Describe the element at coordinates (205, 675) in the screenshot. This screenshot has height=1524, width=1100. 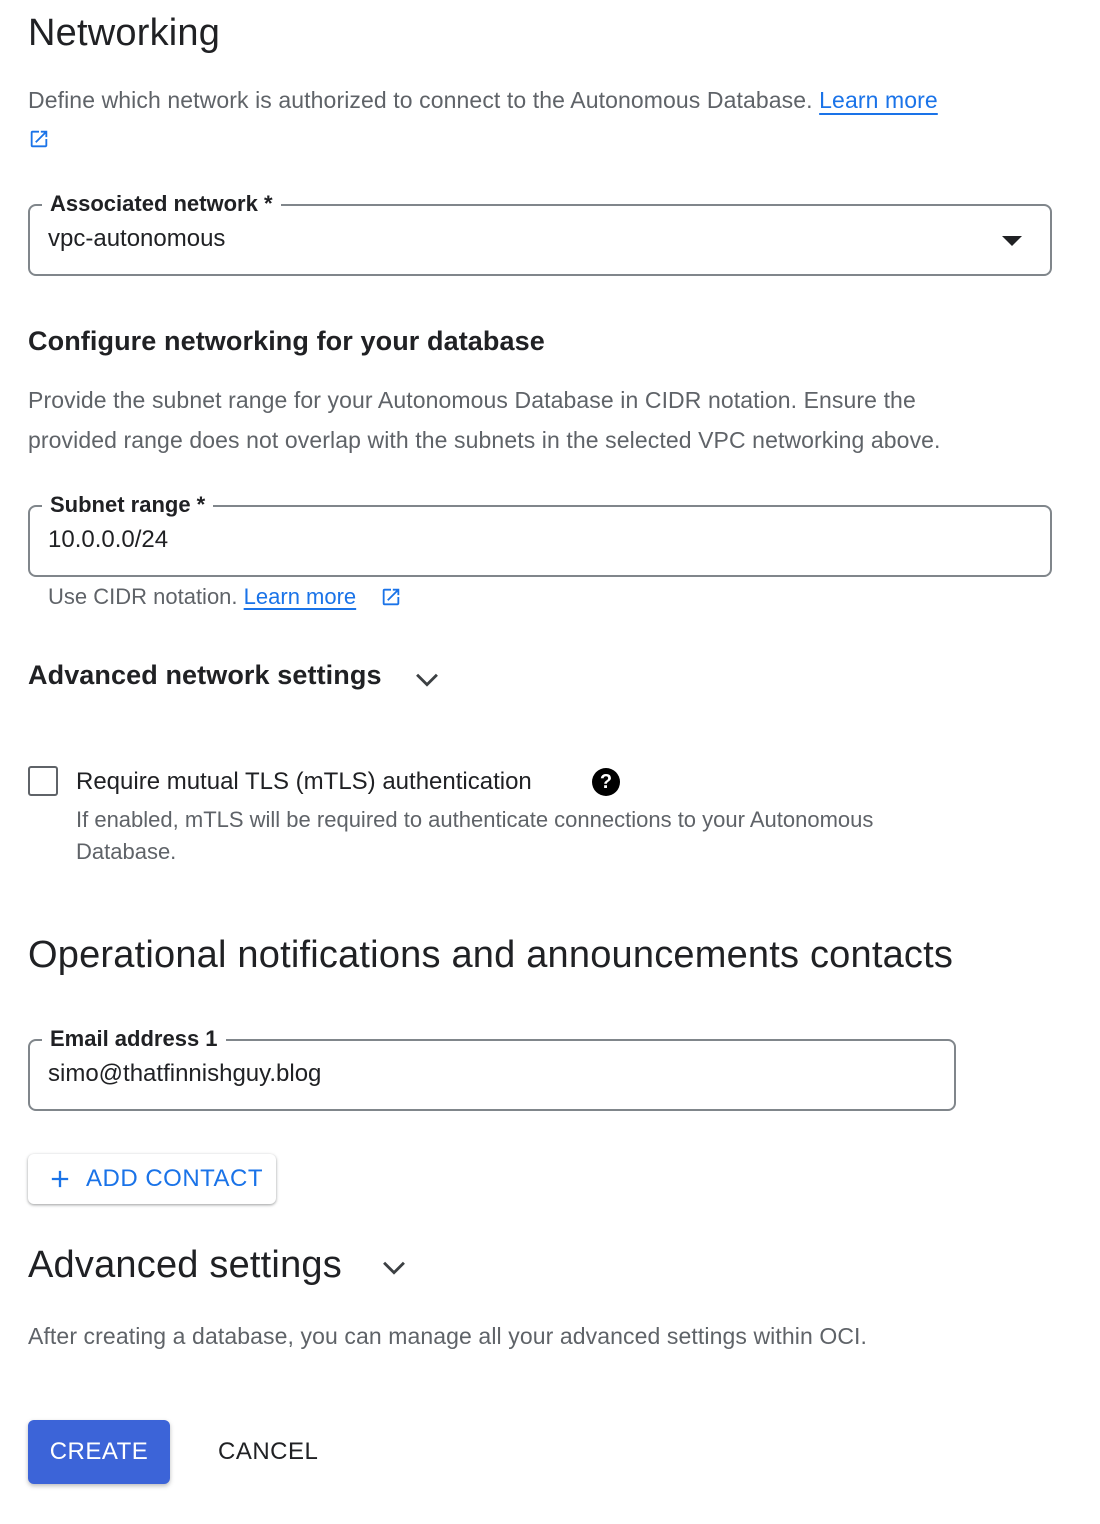
I see `advanced-network-settings-title: Advanced network settings` at that location.